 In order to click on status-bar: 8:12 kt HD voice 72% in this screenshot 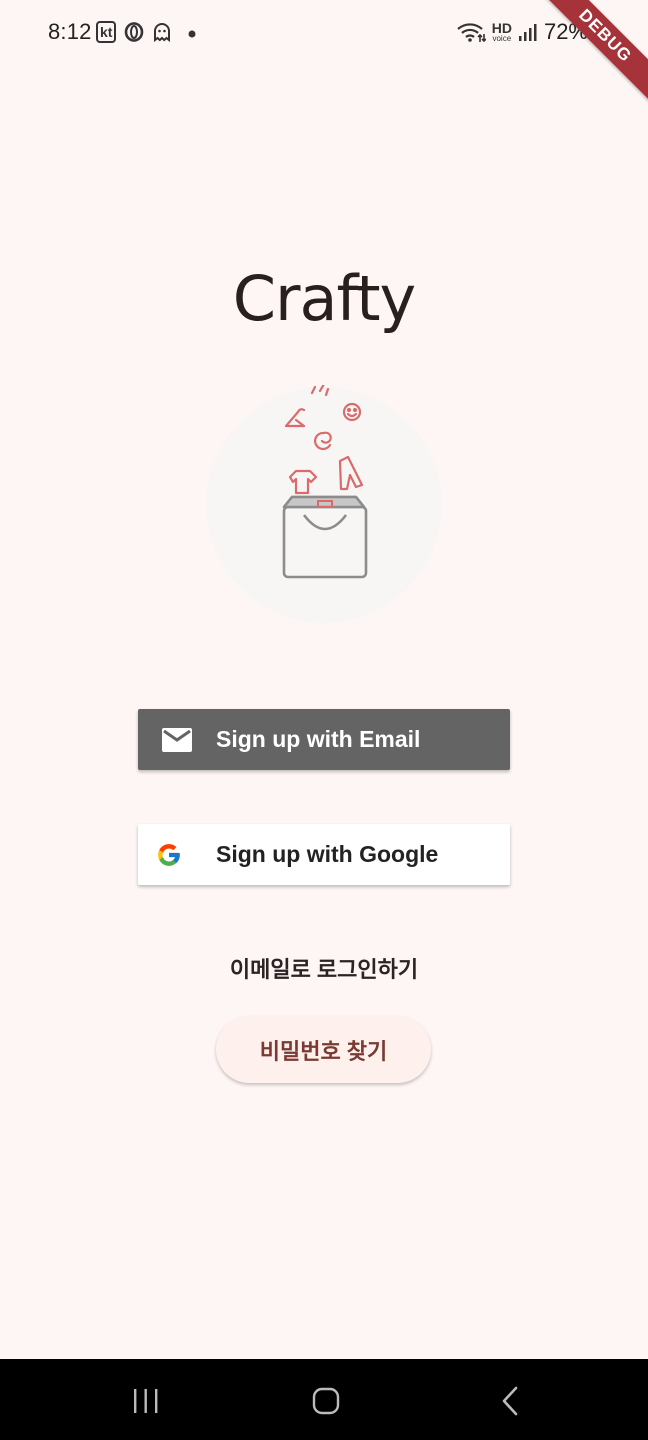, I will do `click(324, 33)`.